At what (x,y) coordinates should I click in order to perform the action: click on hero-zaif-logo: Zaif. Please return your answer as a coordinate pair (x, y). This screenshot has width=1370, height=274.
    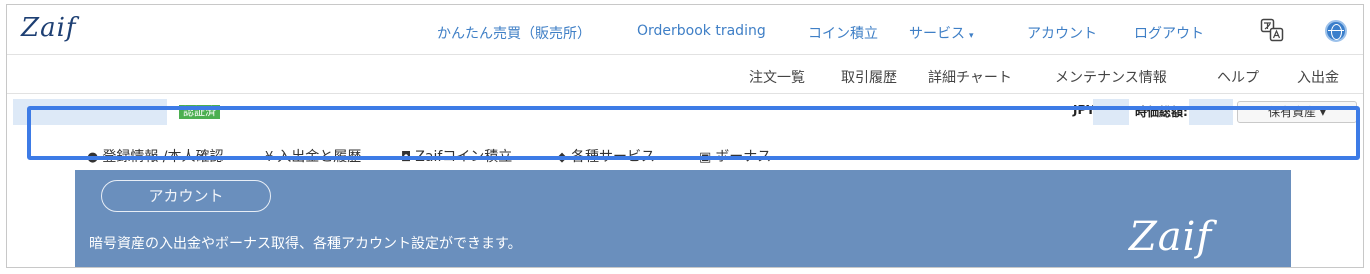
    Looking at the image, I should click on (1171, 237).